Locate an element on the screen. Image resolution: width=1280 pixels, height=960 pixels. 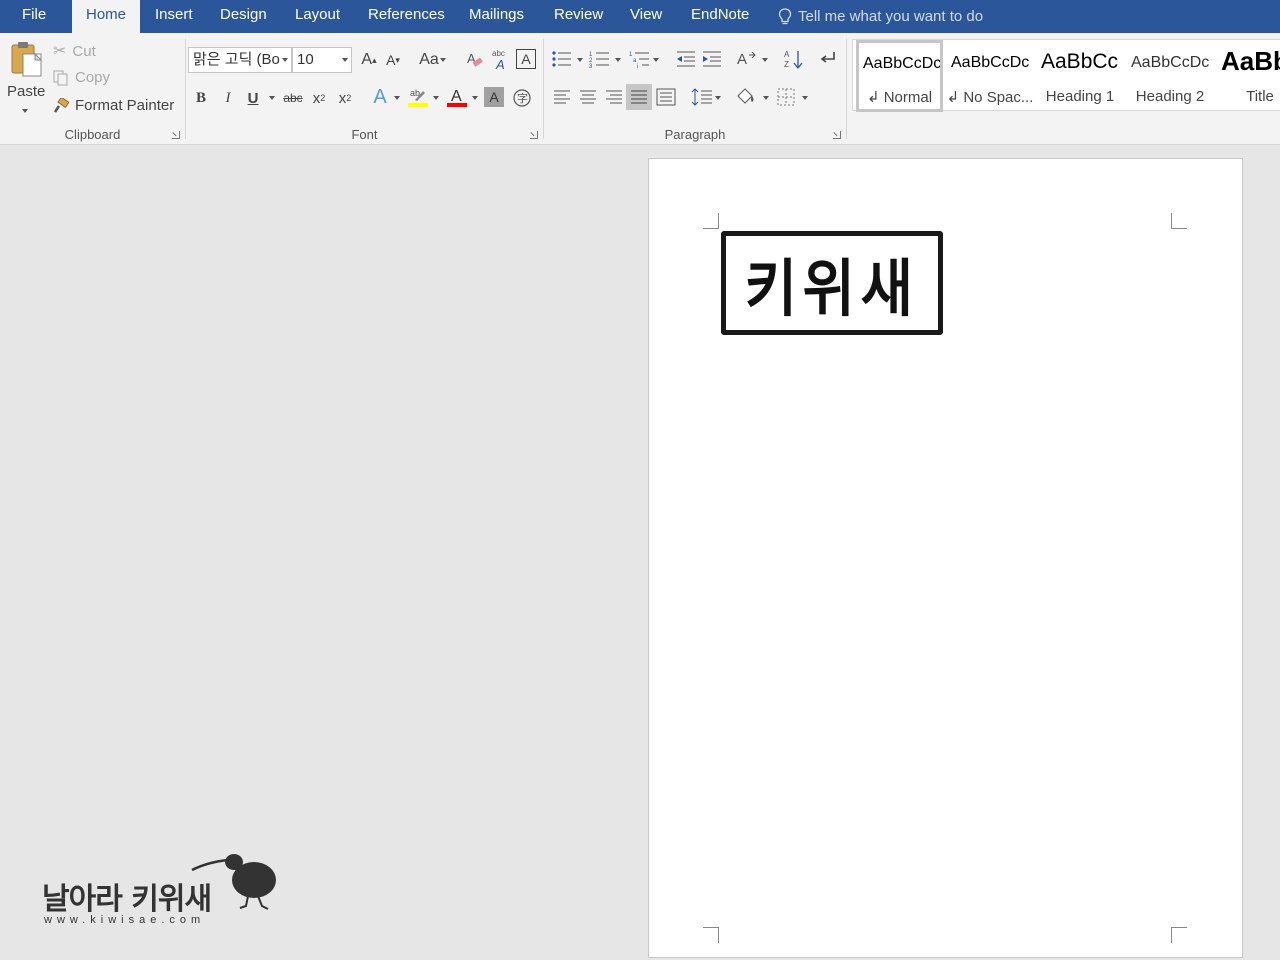
tell-me-box: Tell me what you want to do is located at coordinates (880, 16).